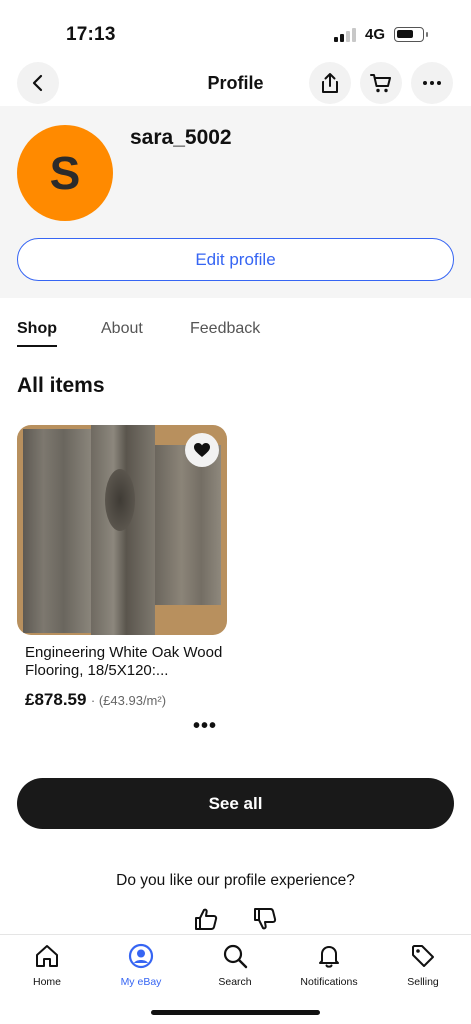 The image size is (471, 1024). What do you see at coordinates (235, 84) in the screenshot?
I see `top-nav: Profile` at bounding box center [235, 84].